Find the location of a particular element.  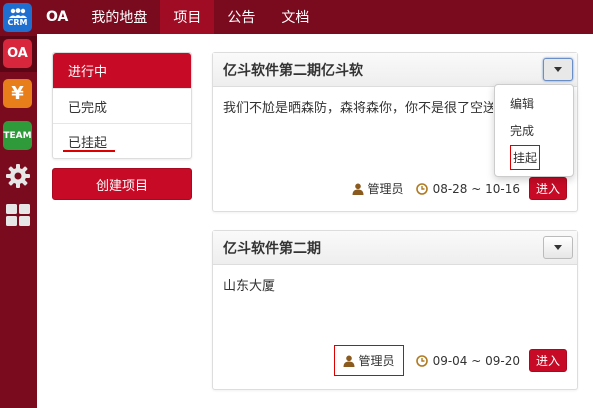

project-card-header: 亿斗软件第二期 is located at coordinates (395, 248).